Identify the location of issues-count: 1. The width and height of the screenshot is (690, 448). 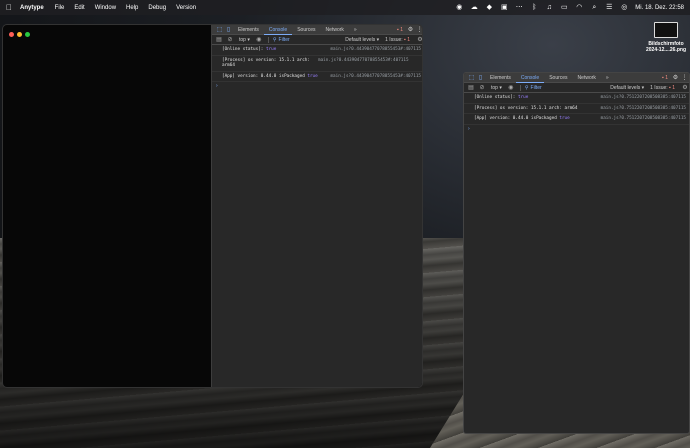
(673, 87).